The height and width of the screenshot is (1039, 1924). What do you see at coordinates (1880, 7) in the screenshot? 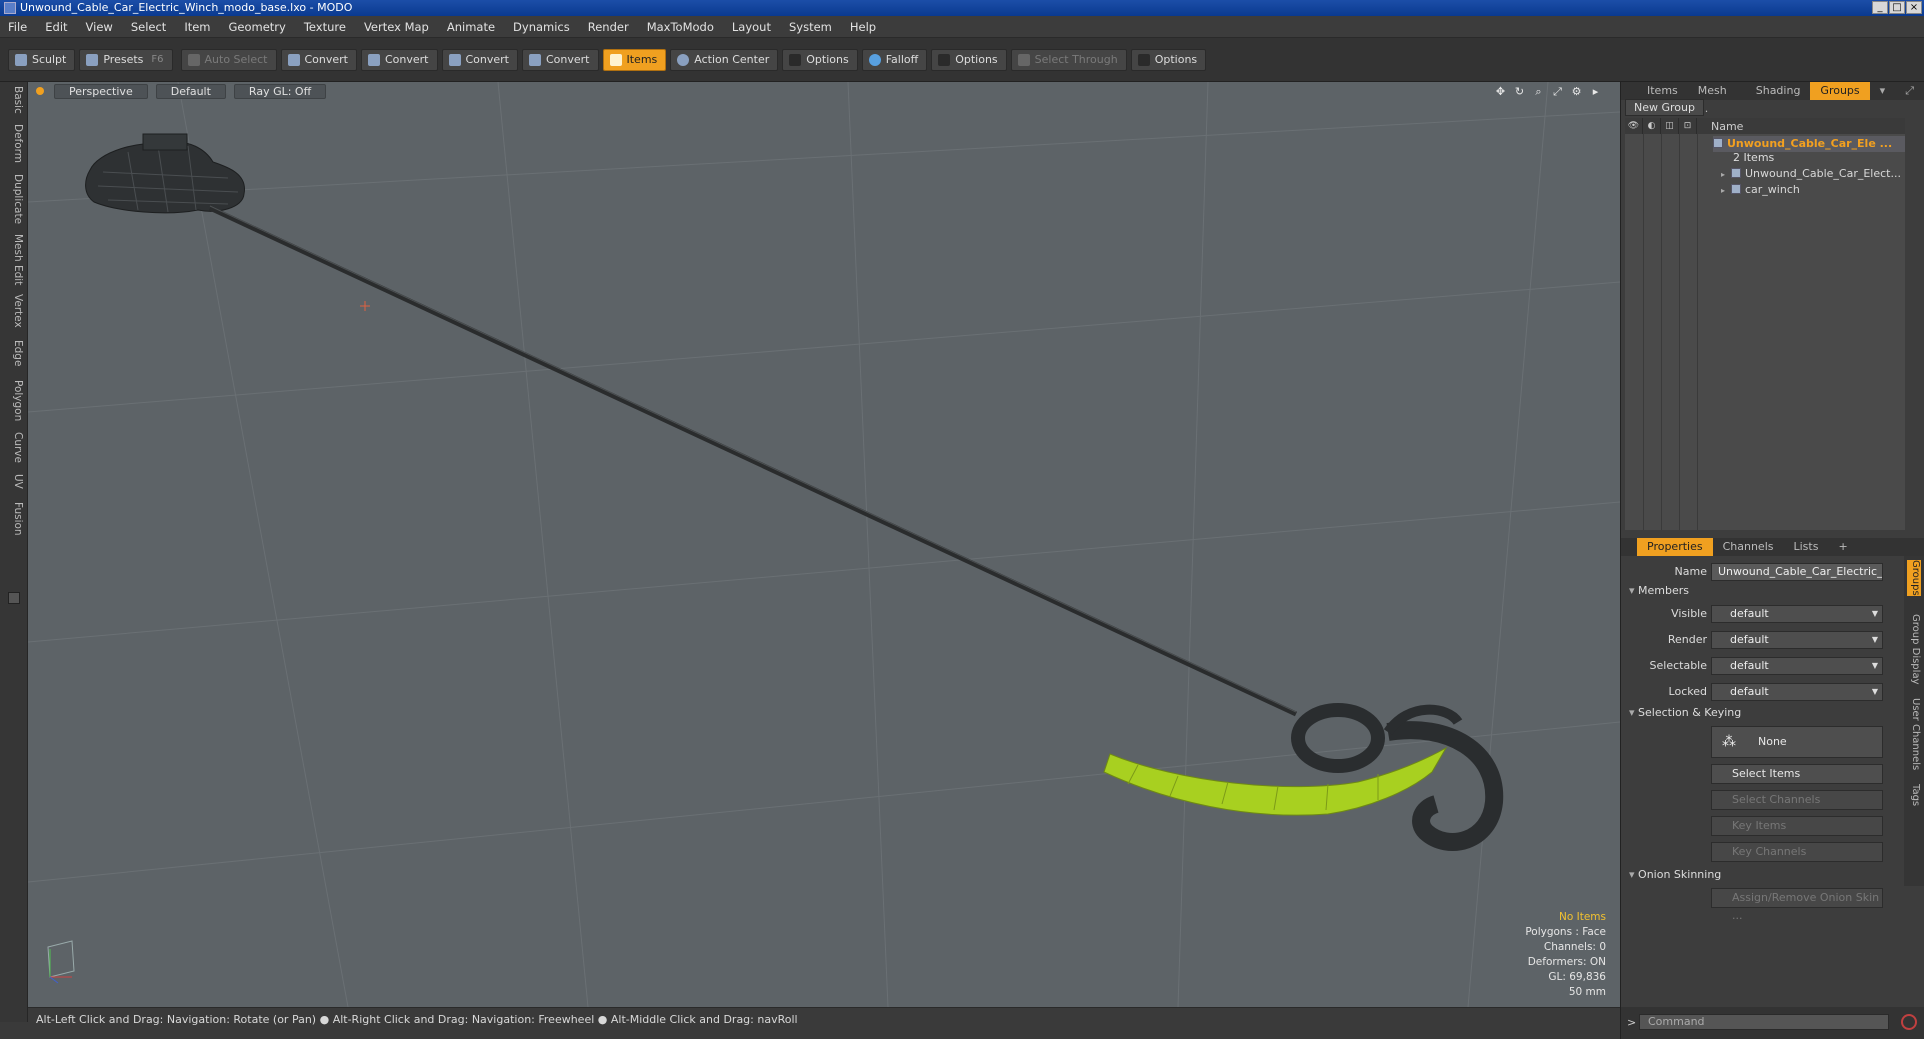
I see `minimize-icon: _` at bounding box center [1880, 7].